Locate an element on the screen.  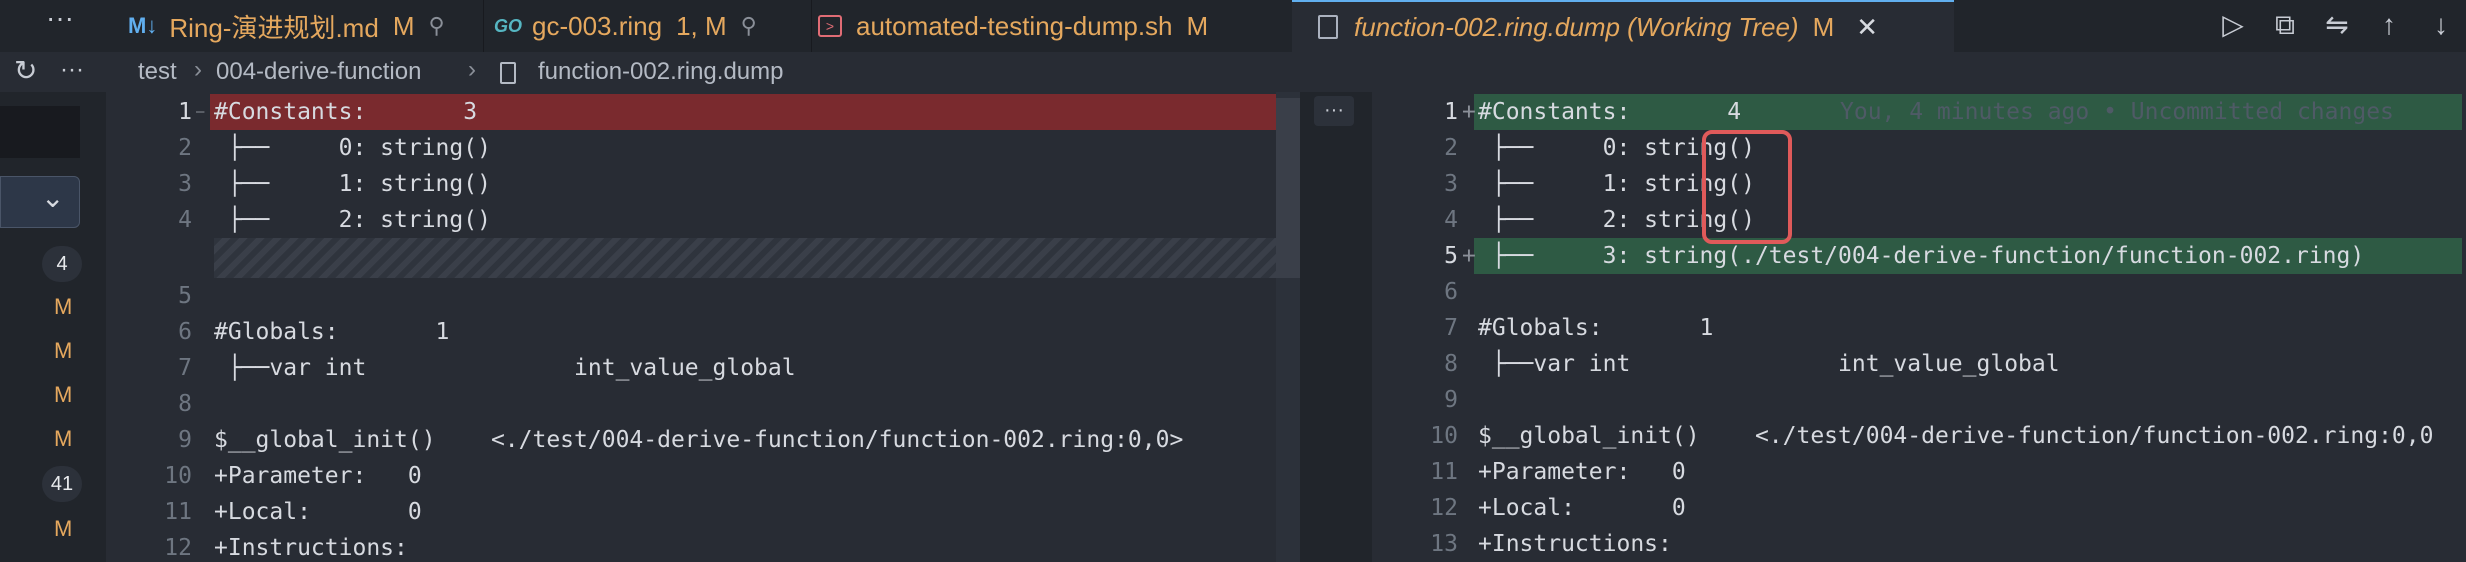
markdown-icon: M↓ is located at coordinates (143, 25).